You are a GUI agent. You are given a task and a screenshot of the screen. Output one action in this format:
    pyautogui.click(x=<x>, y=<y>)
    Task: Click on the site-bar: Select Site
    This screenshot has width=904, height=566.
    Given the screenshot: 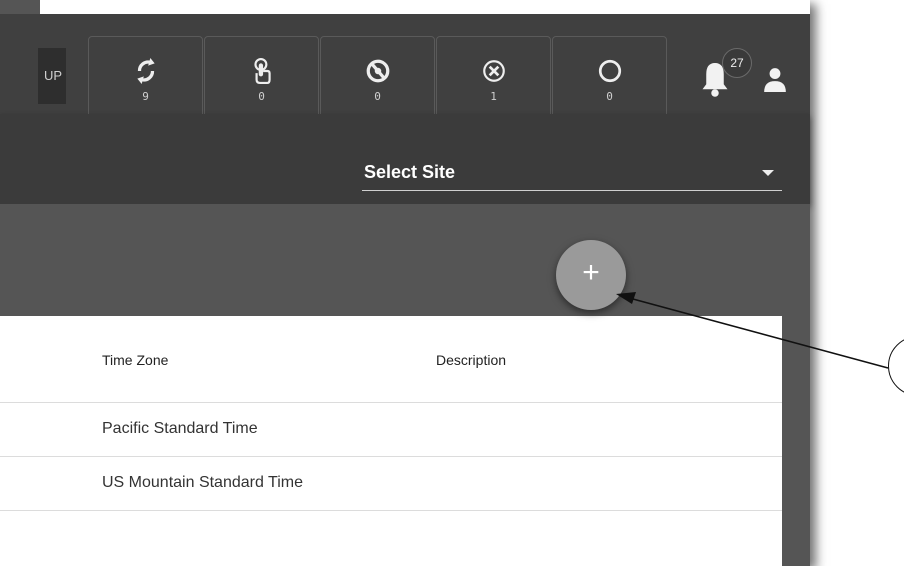 What is the action you would take?
    pyautogui.click(x=405, y=159)
    